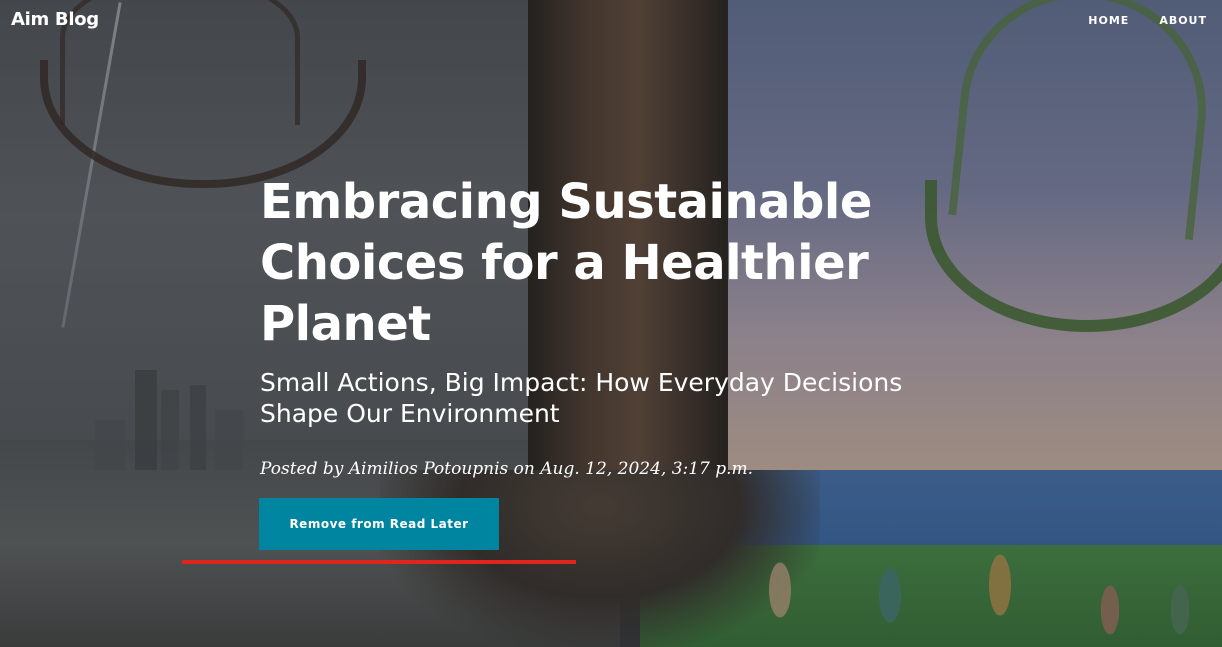 Image resolution: width=1222 pixels, height=647 pixels. What do you see at coordinates (379, 524) in the screenshot?
I see `remove-read-later-button: Remove from Read Later` at bounding box center [379, 524].